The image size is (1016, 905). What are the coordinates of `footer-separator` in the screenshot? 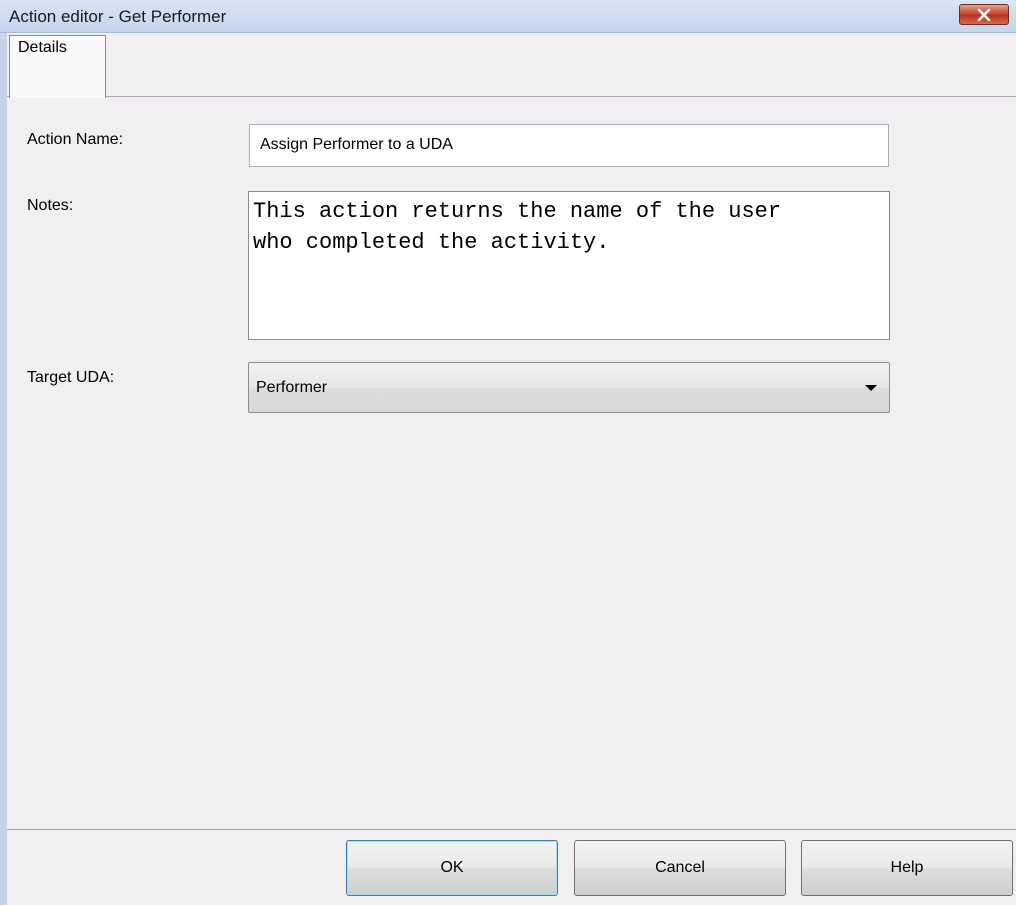 It's located at (511, 829).